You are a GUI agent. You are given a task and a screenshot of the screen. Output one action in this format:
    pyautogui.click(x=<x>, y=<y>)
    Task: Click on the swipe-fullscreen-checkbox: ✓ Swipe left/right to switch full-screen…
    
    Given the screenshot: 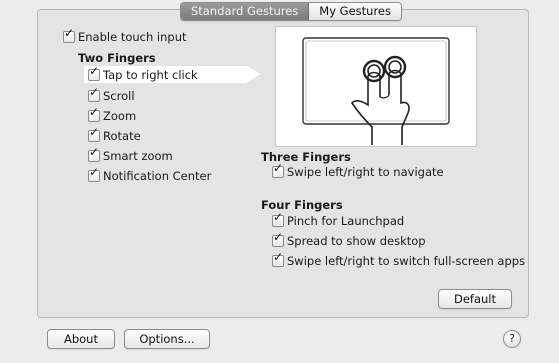 What is the action you would take?
    pyautogui.click(x=399, y=259)
    